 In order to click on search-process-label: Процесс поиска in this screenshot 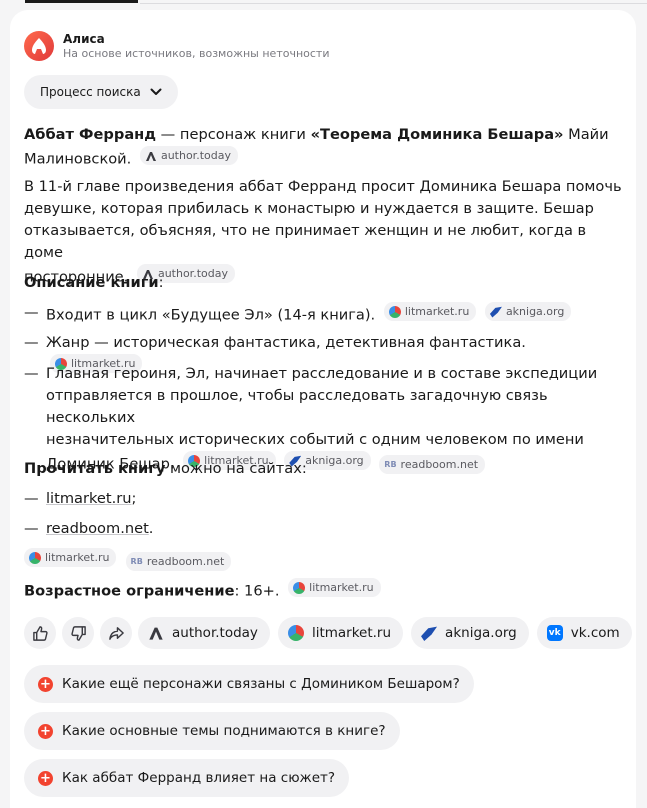, I will do `click(90, 92)`.